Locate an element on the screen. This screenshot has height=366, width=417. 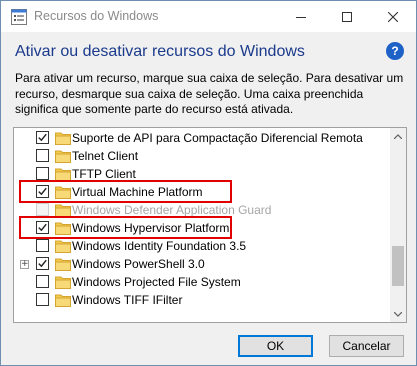
feature-label: Windows Defender Application Guard is located at coordinates (172, 210).